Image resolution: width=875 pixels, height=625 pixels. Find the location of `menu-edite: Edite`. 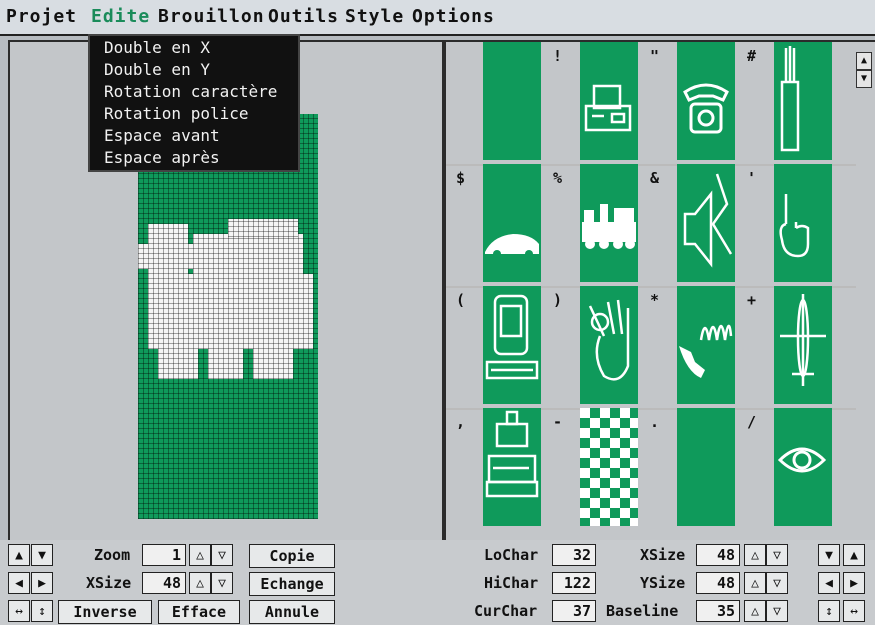

menu-edite: Edite is located at coordinates (120, 16).